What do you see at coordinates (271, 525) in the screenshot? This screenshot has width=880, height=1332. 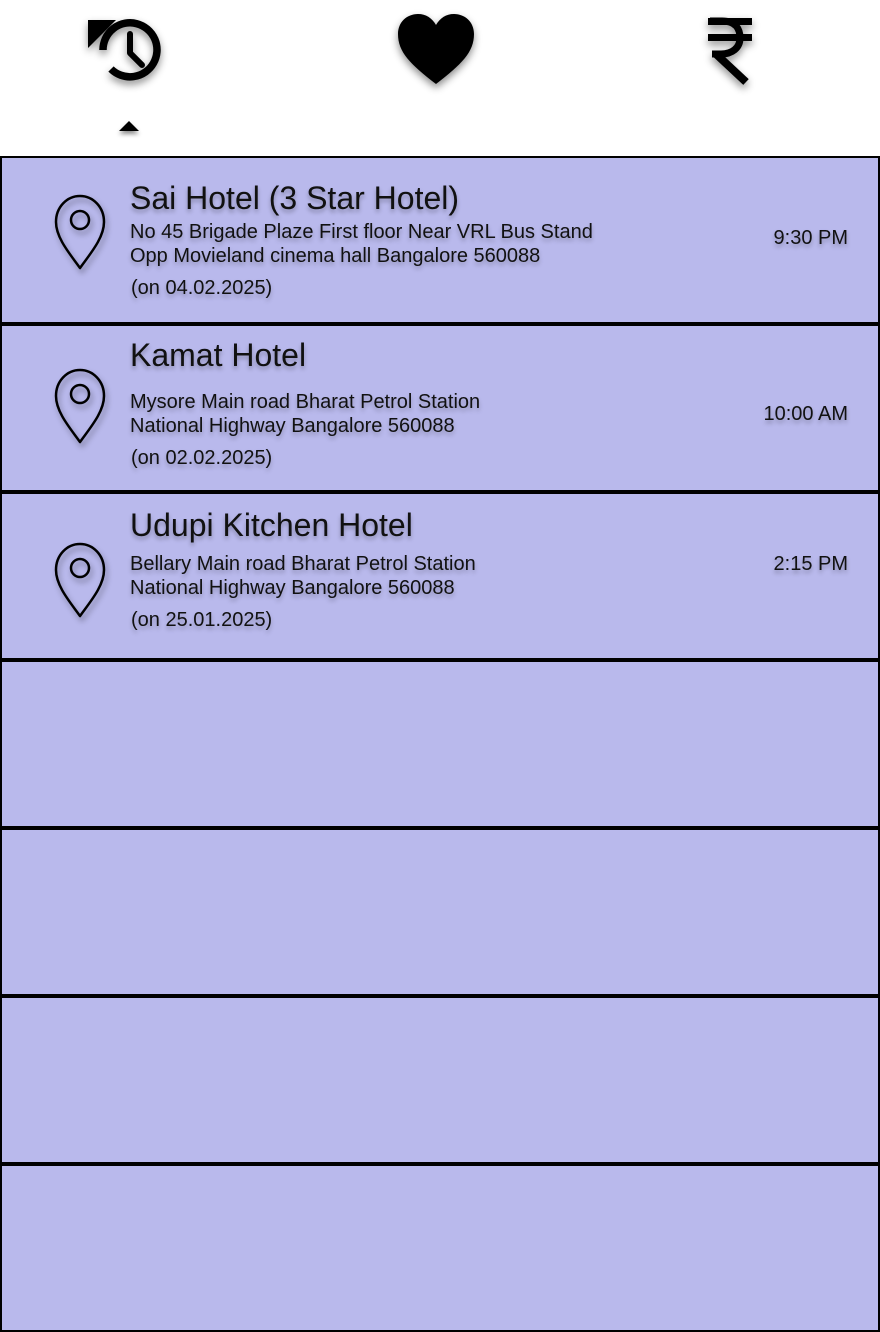 I see `entry-title: Udupi Kitchen Hotel` at bounding box center [271, 525].